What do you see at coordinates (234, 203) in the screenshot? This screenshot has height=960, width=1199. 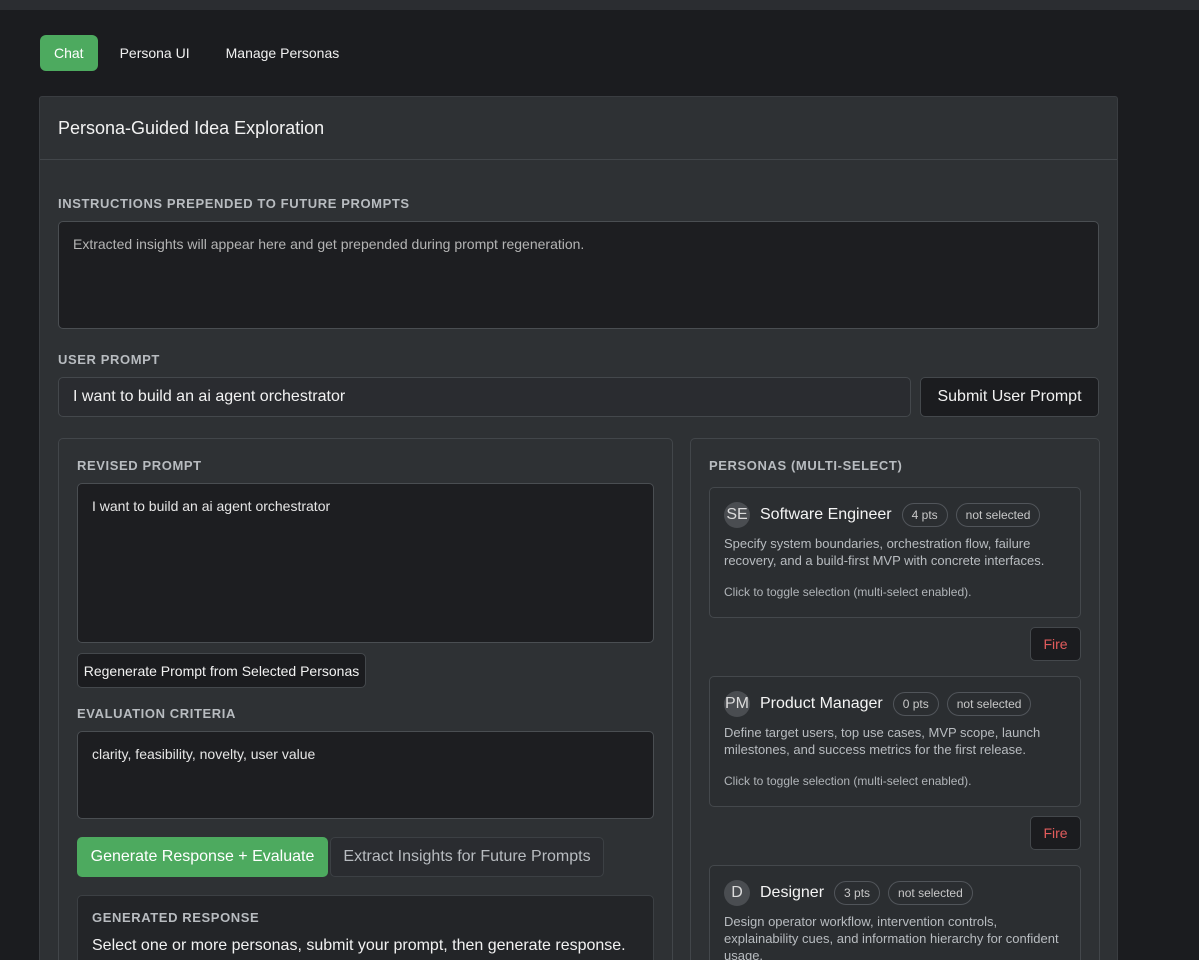 I see `instructions-label: Instructions prepended to future prompts` at bounding box center [234, 203].